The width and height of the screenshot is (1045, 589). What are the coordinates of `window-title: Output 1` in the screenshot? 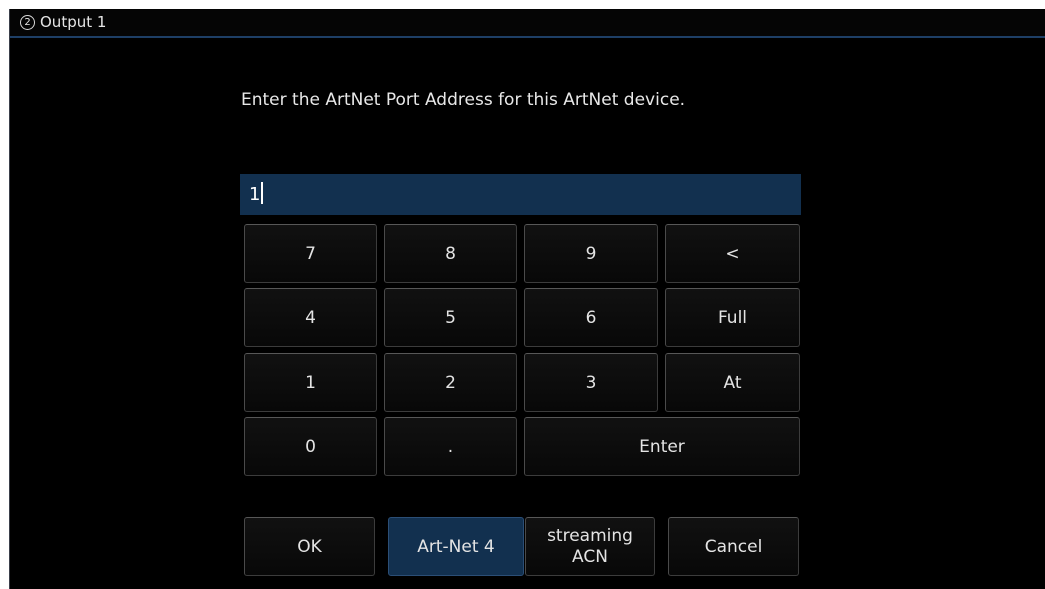 It's located at (73, 22).